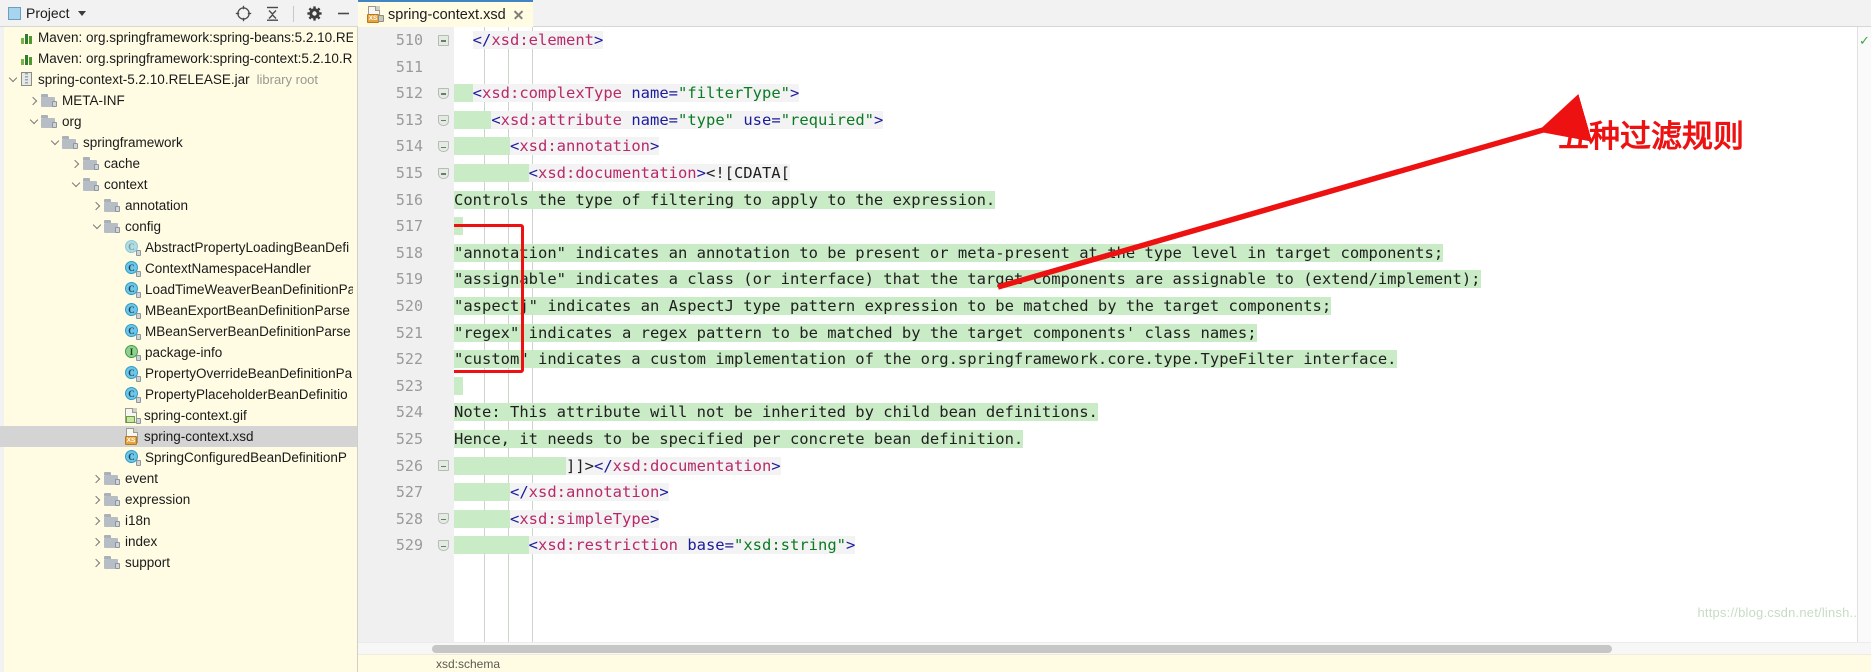 Image resolution: width=1871 pixels, height=672 pixels. Describe the element at coordinates (199, 436) in the screenshot. I see `tree-item-label: spring-context.xsd` at that location.